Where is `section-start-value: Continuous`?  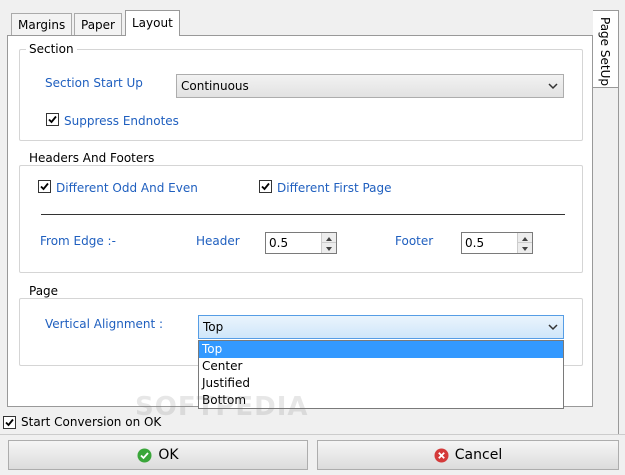 section-start-value: Continuous is located at coordinates (215, 86).